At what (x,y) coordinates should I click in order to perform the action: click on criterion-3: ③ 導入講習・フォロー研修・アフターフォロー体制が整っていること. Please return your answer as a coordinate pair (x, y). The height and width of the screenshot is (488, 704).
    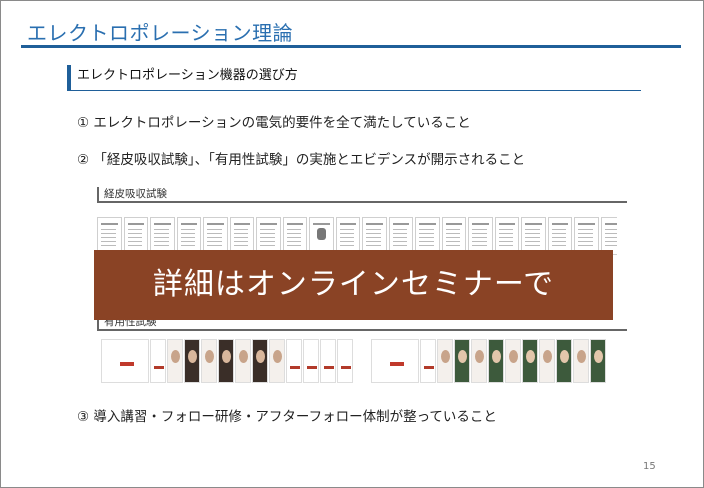
    Looking at the image, I should click on (287, 417).